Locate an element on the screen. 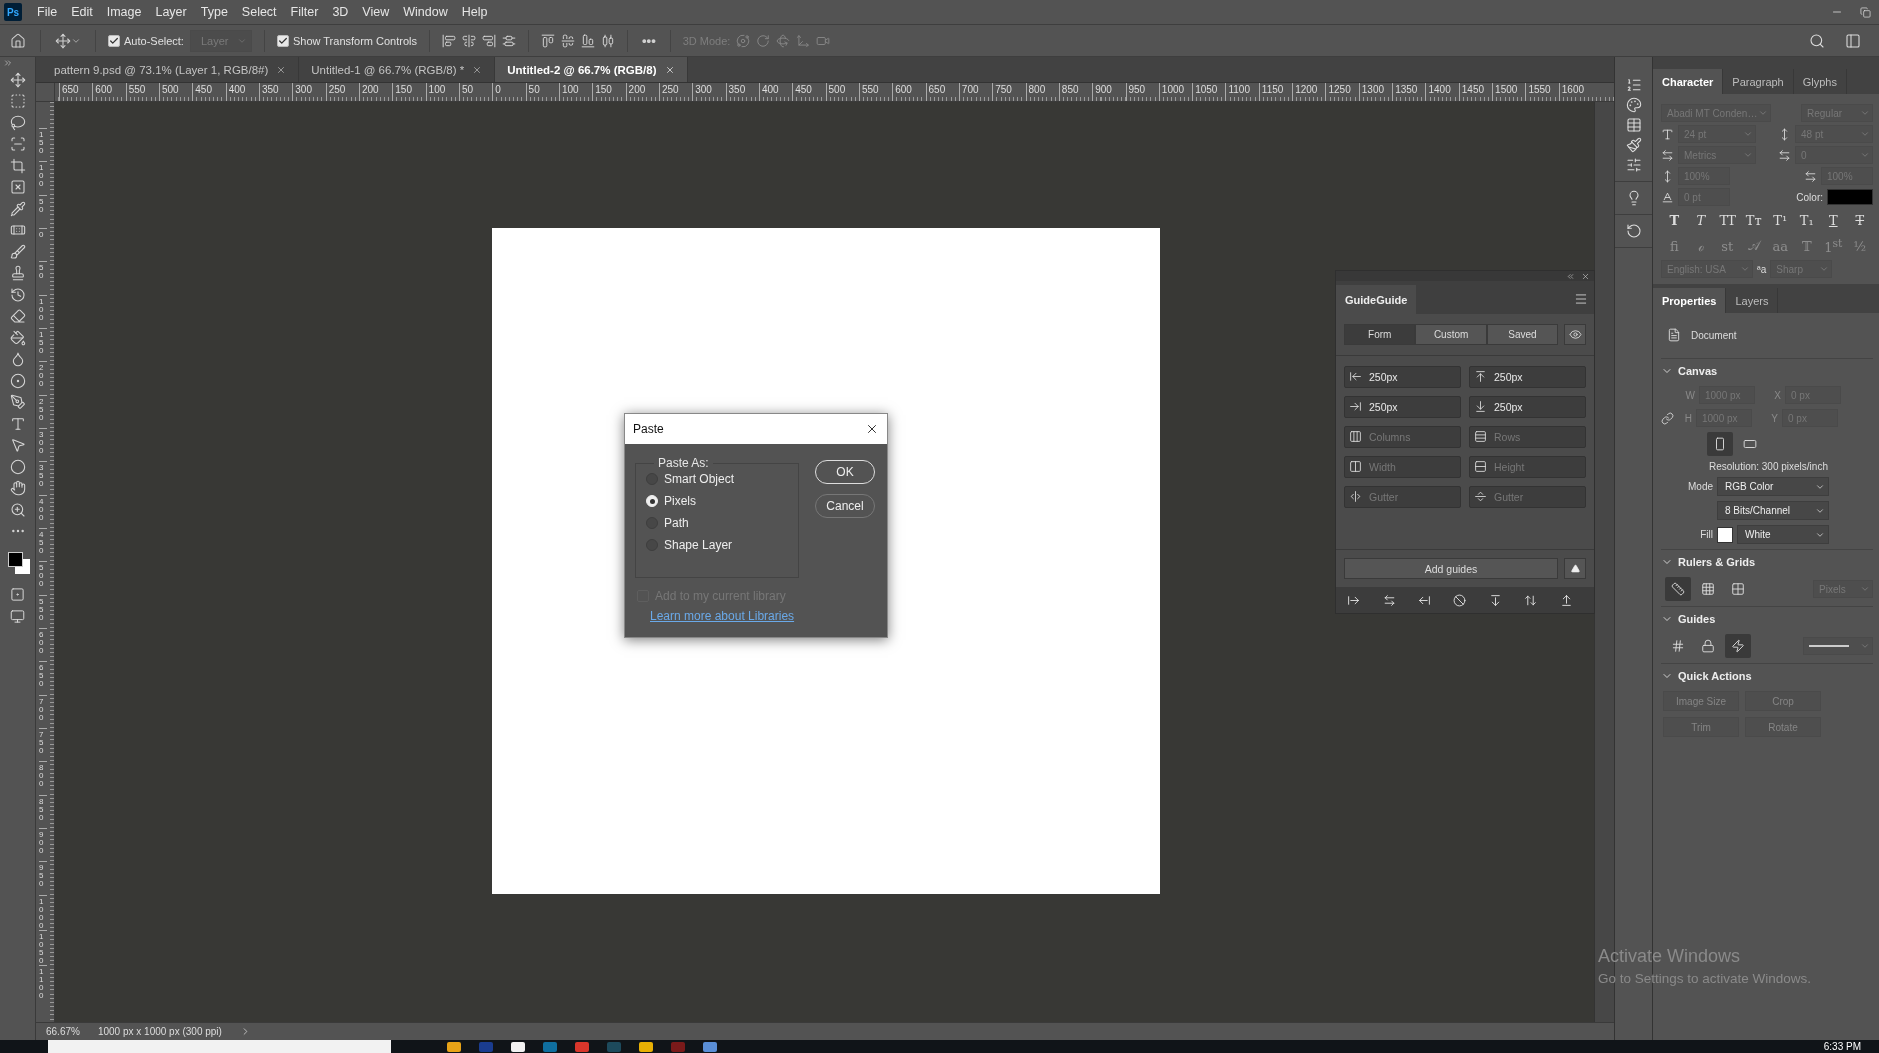 Image resolution: width=1879 pixels, height=1053 pixels. menu-item: View is located at coordinates (376, 12).